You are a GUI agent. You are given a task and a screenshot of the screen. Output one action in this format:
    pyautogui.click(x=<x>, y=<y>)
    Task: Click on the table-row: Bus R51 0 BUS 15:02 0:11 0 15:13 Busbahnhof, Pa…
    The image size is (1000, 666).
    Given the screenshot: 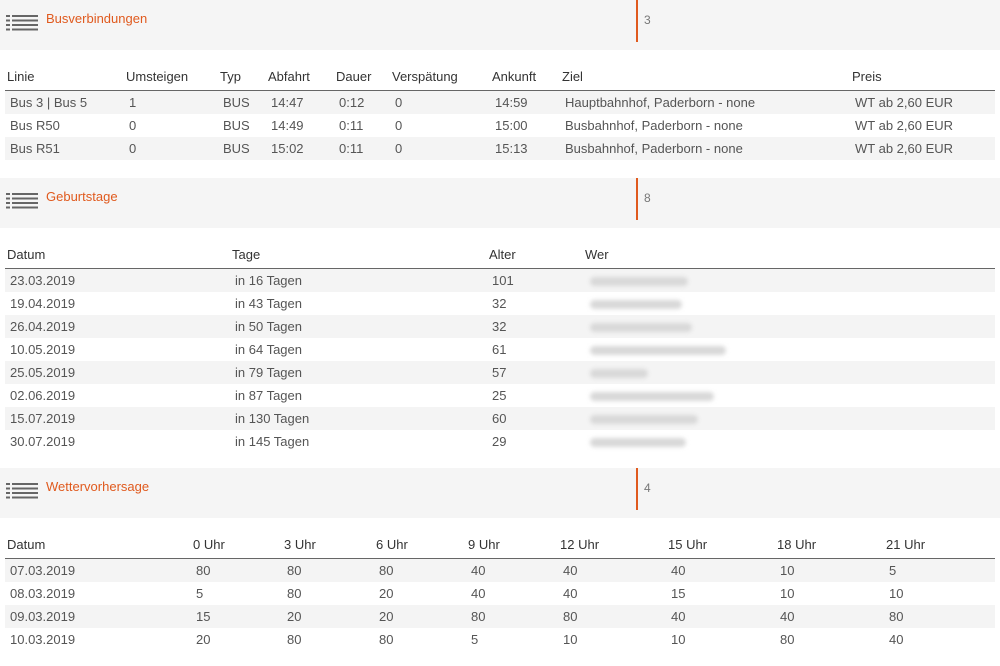 What is the action you would take?
    pyautogui.click(x=500, y=148)
    